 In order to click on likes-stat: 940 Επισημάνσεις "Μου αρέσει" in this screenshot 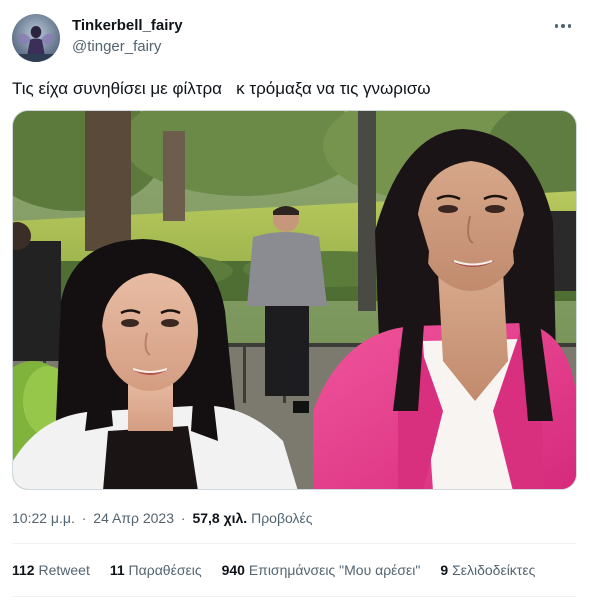, I will do `click(321, 570)`.